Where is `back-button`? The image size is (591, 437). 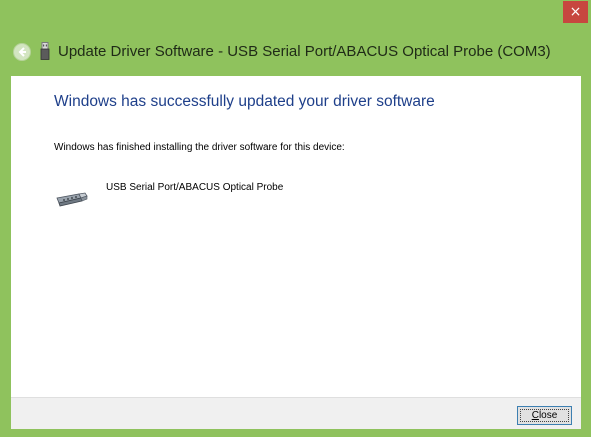 back-button is located at coordinates (22, 52).